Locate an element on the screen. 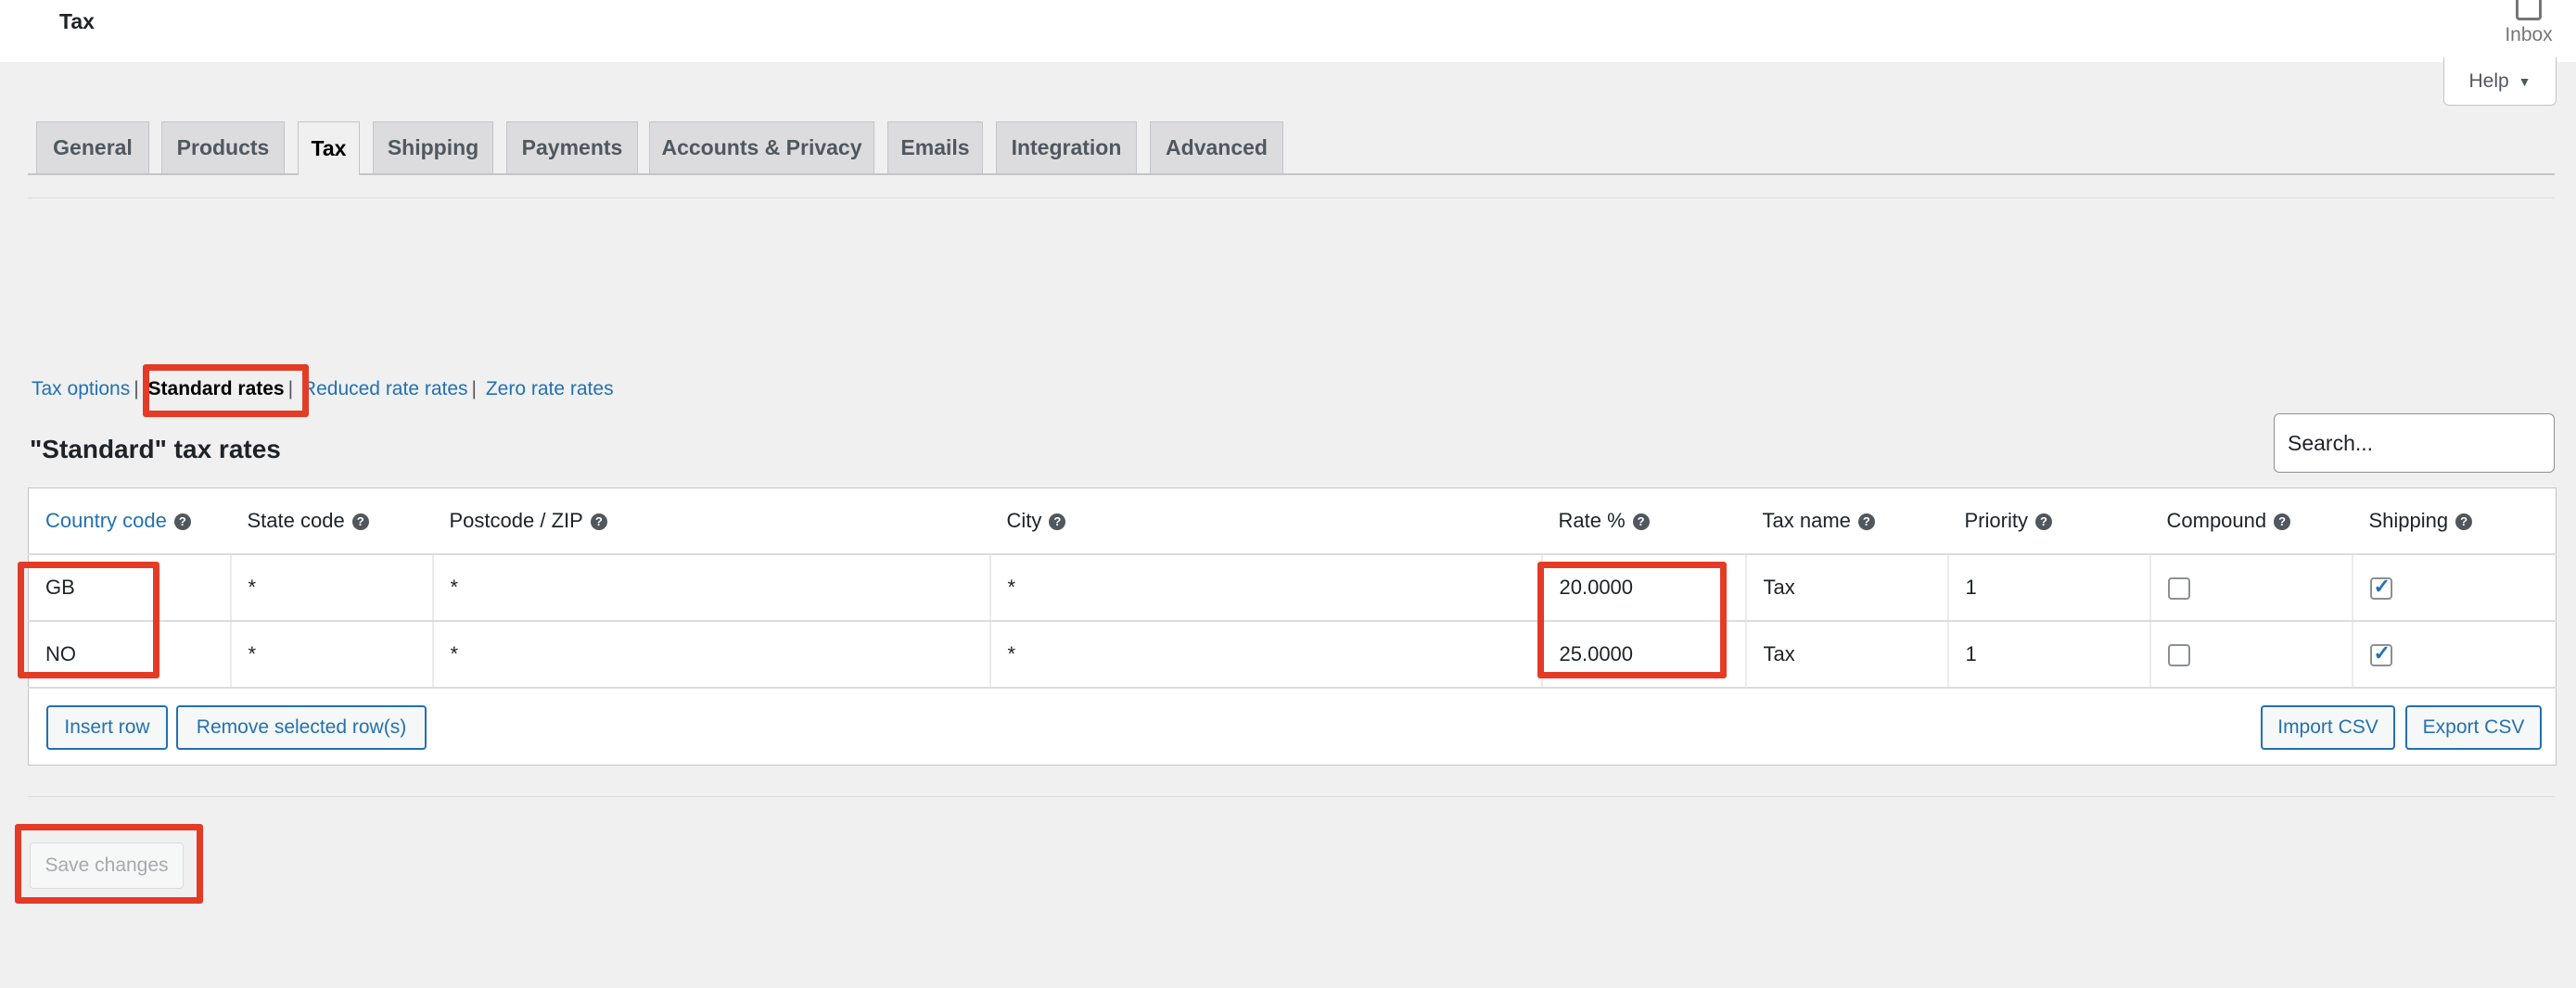  tab-payments: Payments is located at coordinates (572, 147).